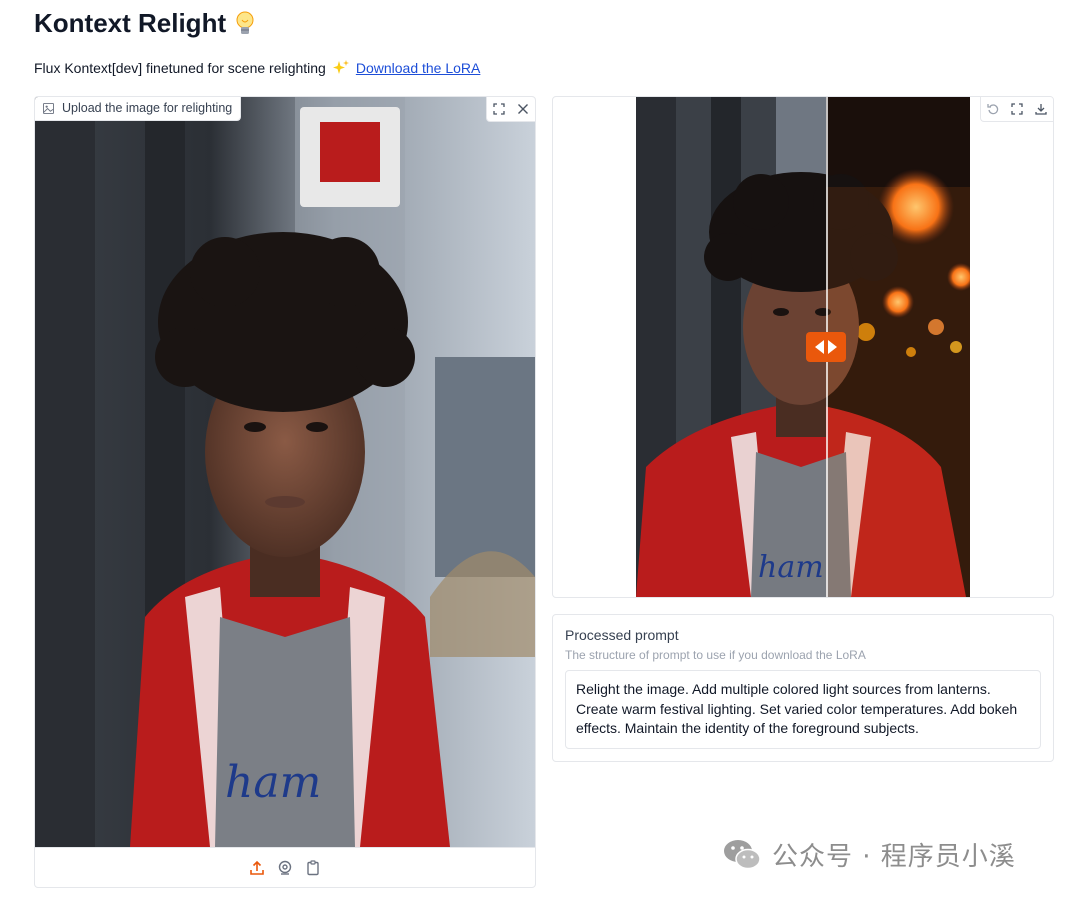 This screenshot has height=897, width=1076. Describe the element at coordinates (622, 635) in the screenshot. I see `prompt-label: Processed prompt` at that location.